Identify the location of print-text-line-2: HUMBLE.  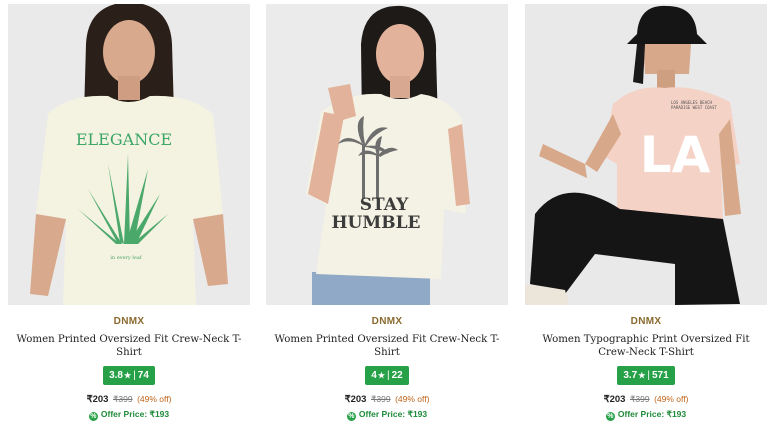
(376, 223).